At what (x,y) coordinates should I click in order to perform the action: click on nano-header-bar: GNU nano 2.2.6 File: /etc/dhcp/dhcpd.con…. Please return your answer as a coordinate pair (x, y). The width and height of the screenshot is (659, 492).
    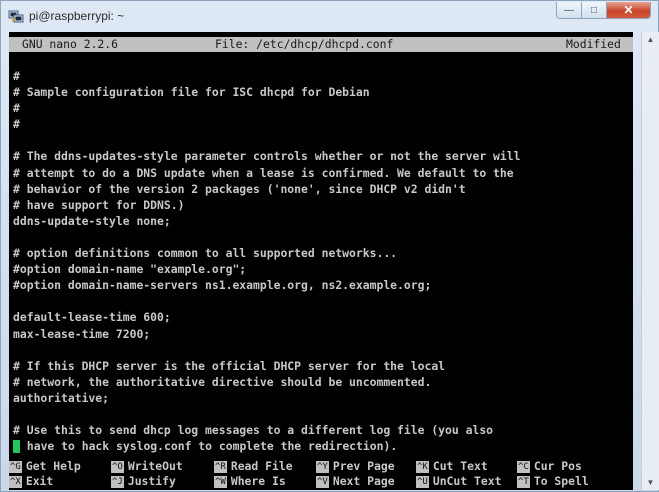
    Looking at the image, I should click on (321, 44).